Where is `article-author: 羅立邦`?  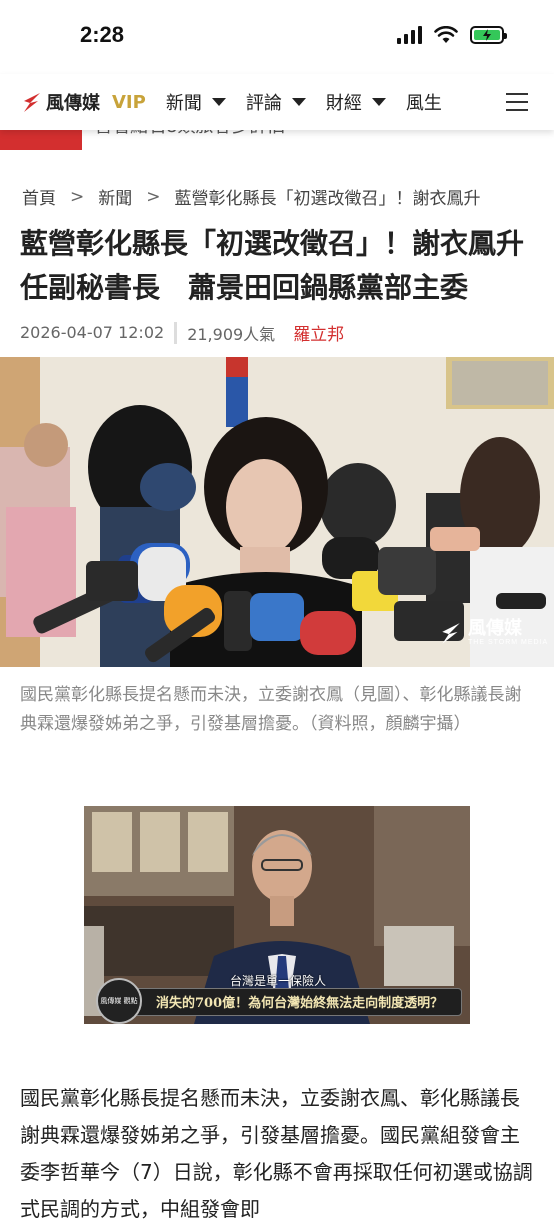
article-author: 羅立邦 is located at coordinates (318, 332).